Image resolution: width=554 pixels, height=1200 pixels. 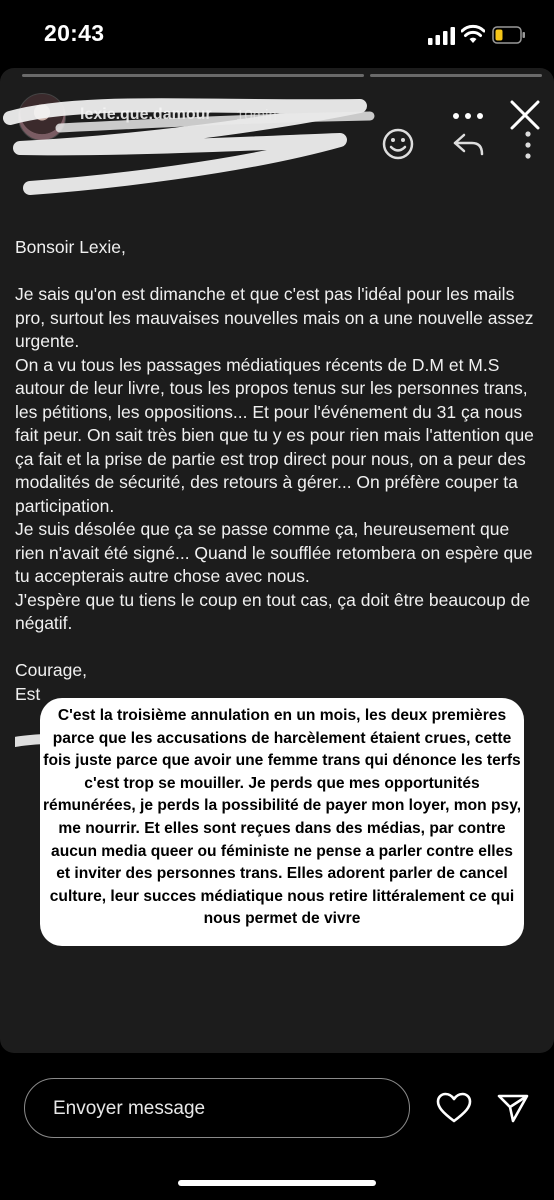 What do you see at coordinates (277, 1183) in the screenshot?
I see `home-indicator` at bounding box center [277, 1183].